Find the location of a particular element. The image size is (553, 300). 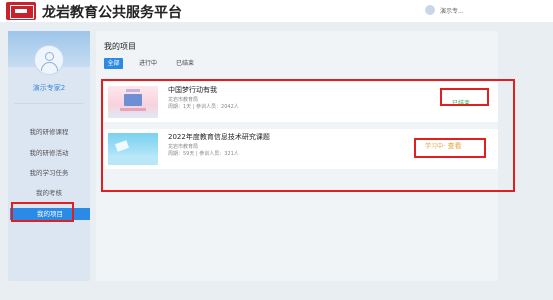

sidebar-item-courses: 我的研修课程 is located at coordinates (49, 132).